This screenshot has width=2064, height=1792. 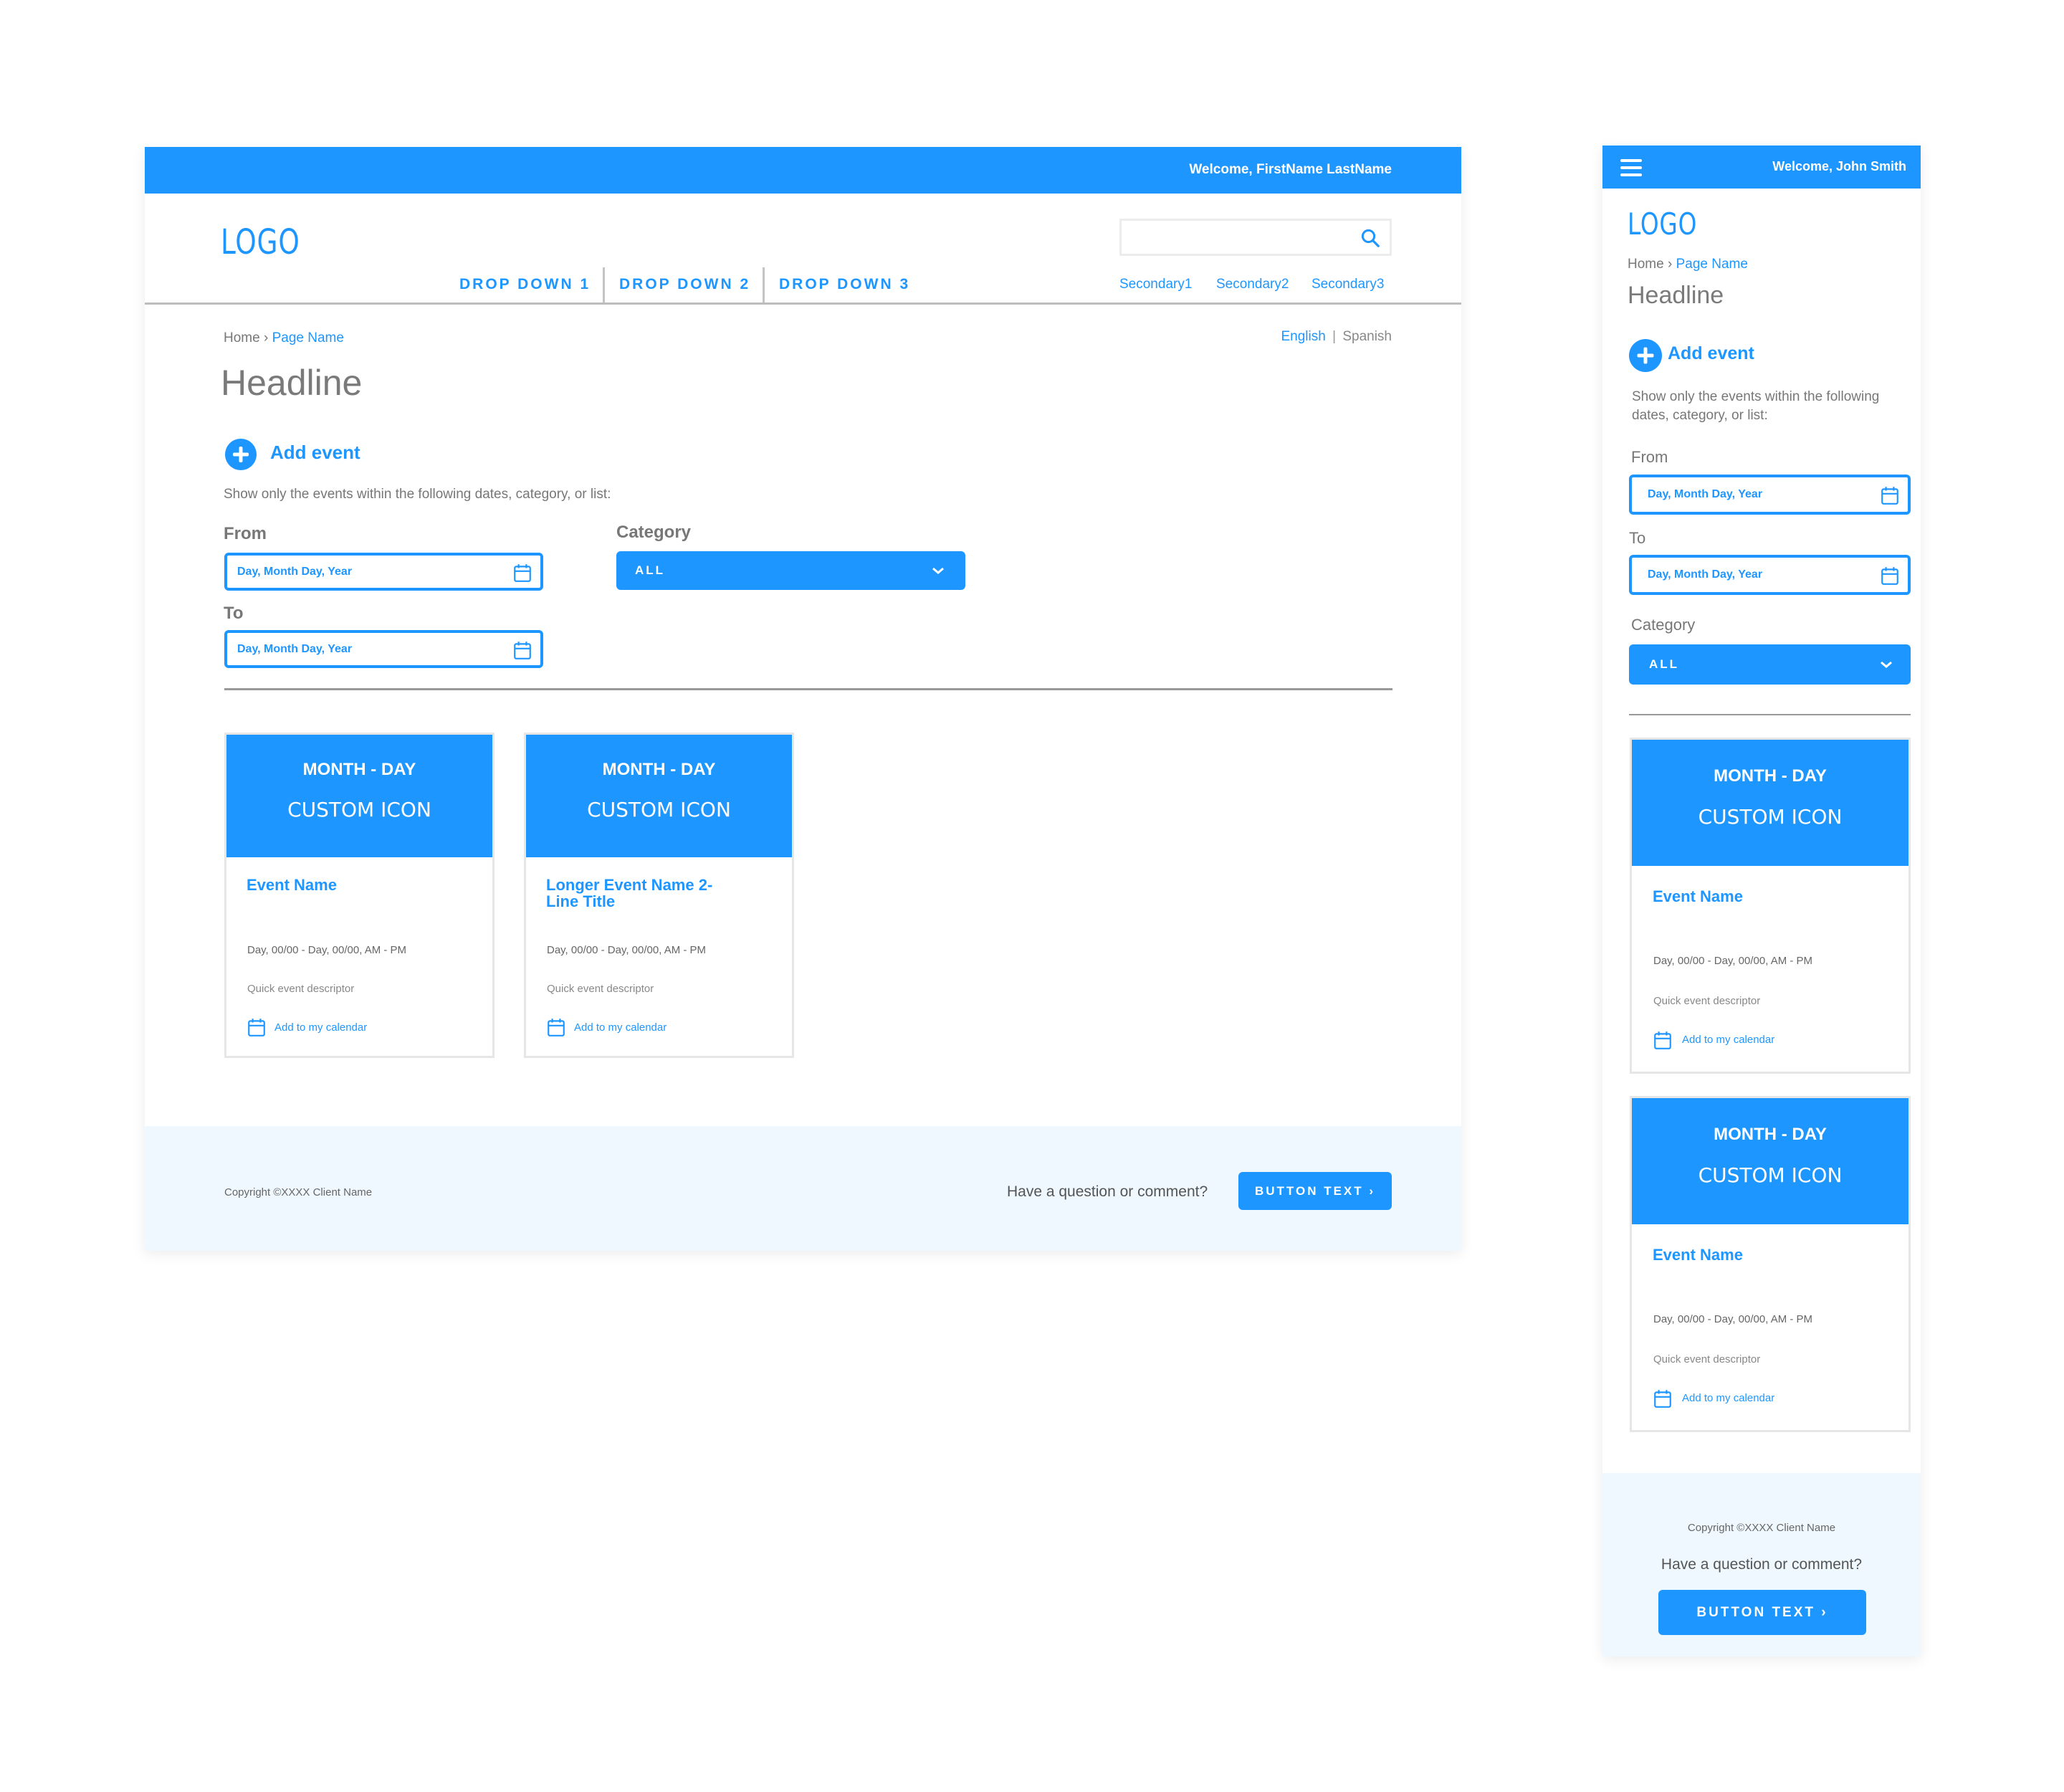 What do you see at coordinates (1156, 285) in the screenshot?
I see `secondary-link-1: Secondary1` at bounding box center [1156, 285].